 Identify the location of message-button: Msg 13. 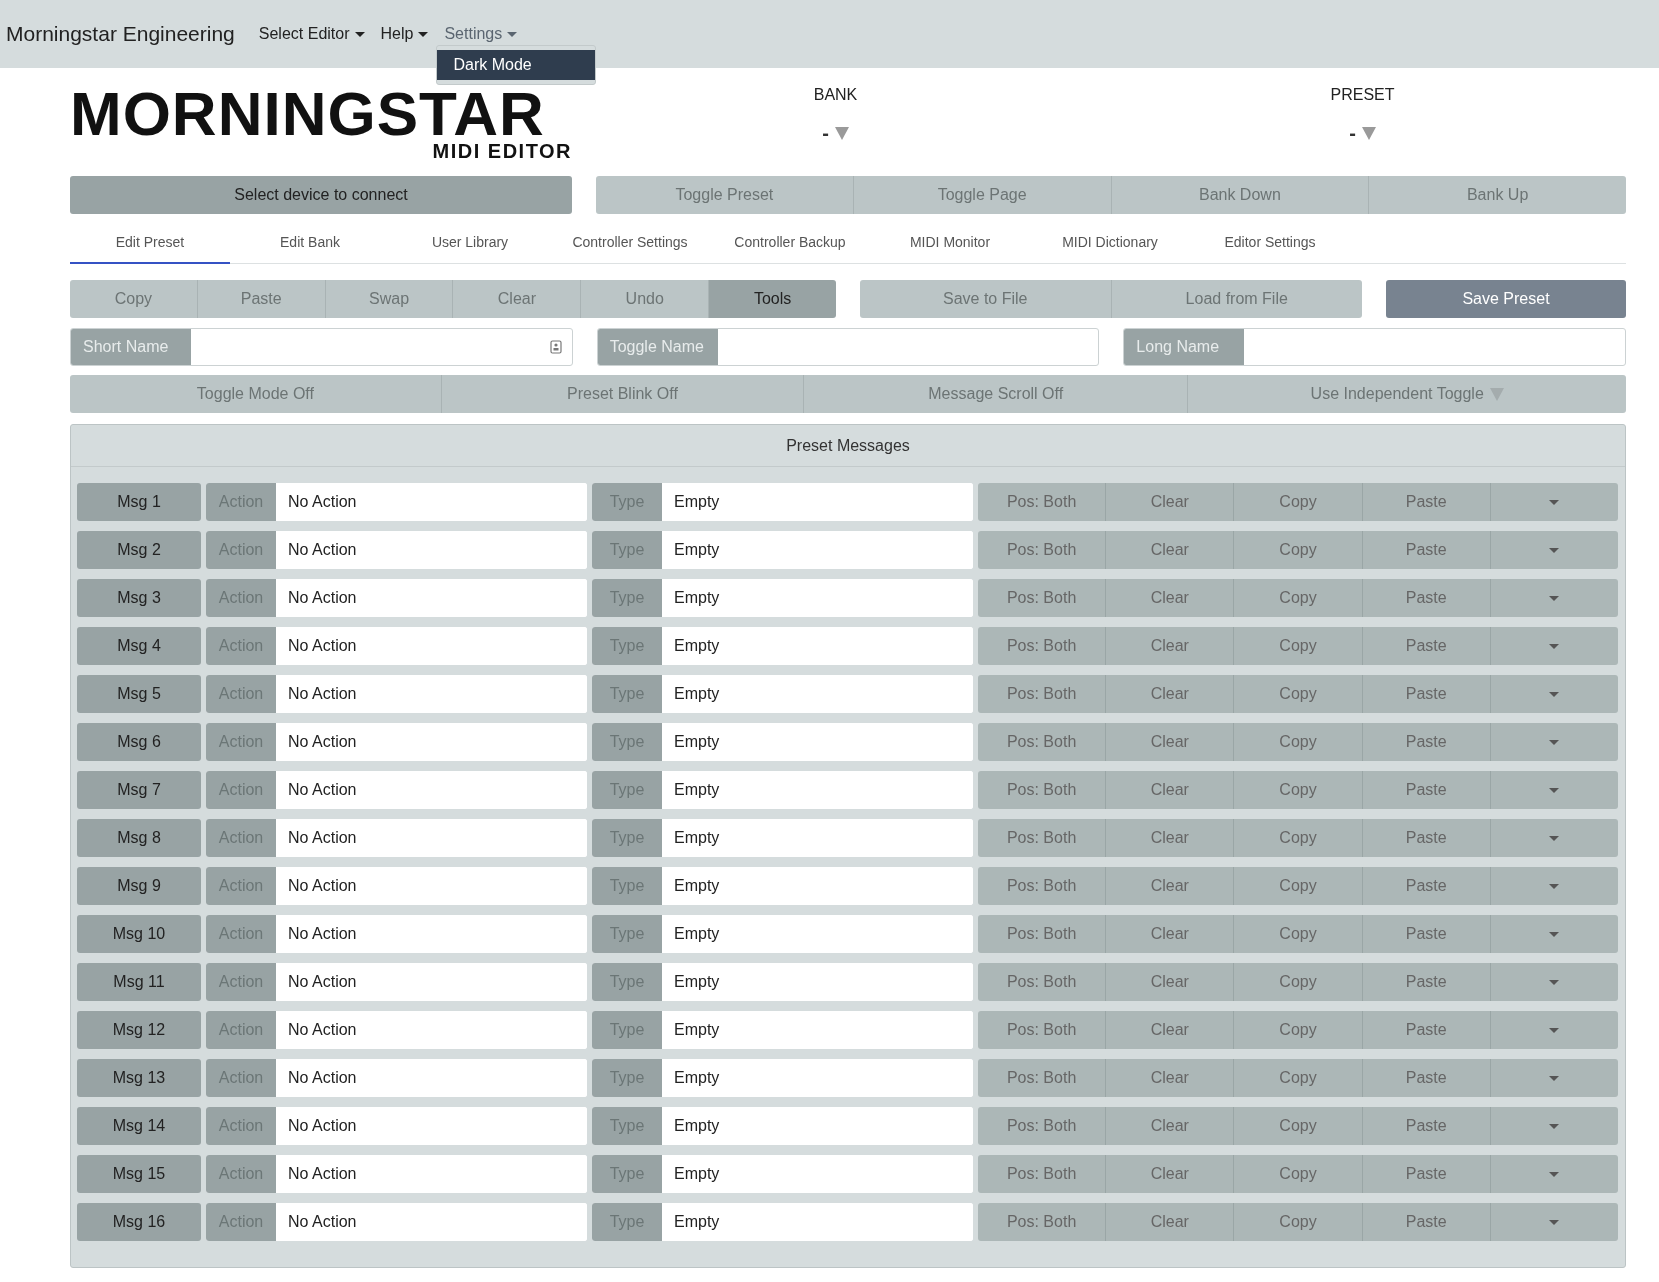
(139, 1078).